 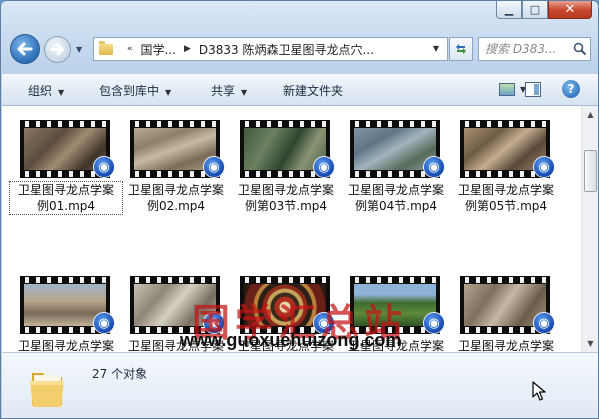 I want to click on address-dropdown-icon: ▼, so click(x=436, y=48).